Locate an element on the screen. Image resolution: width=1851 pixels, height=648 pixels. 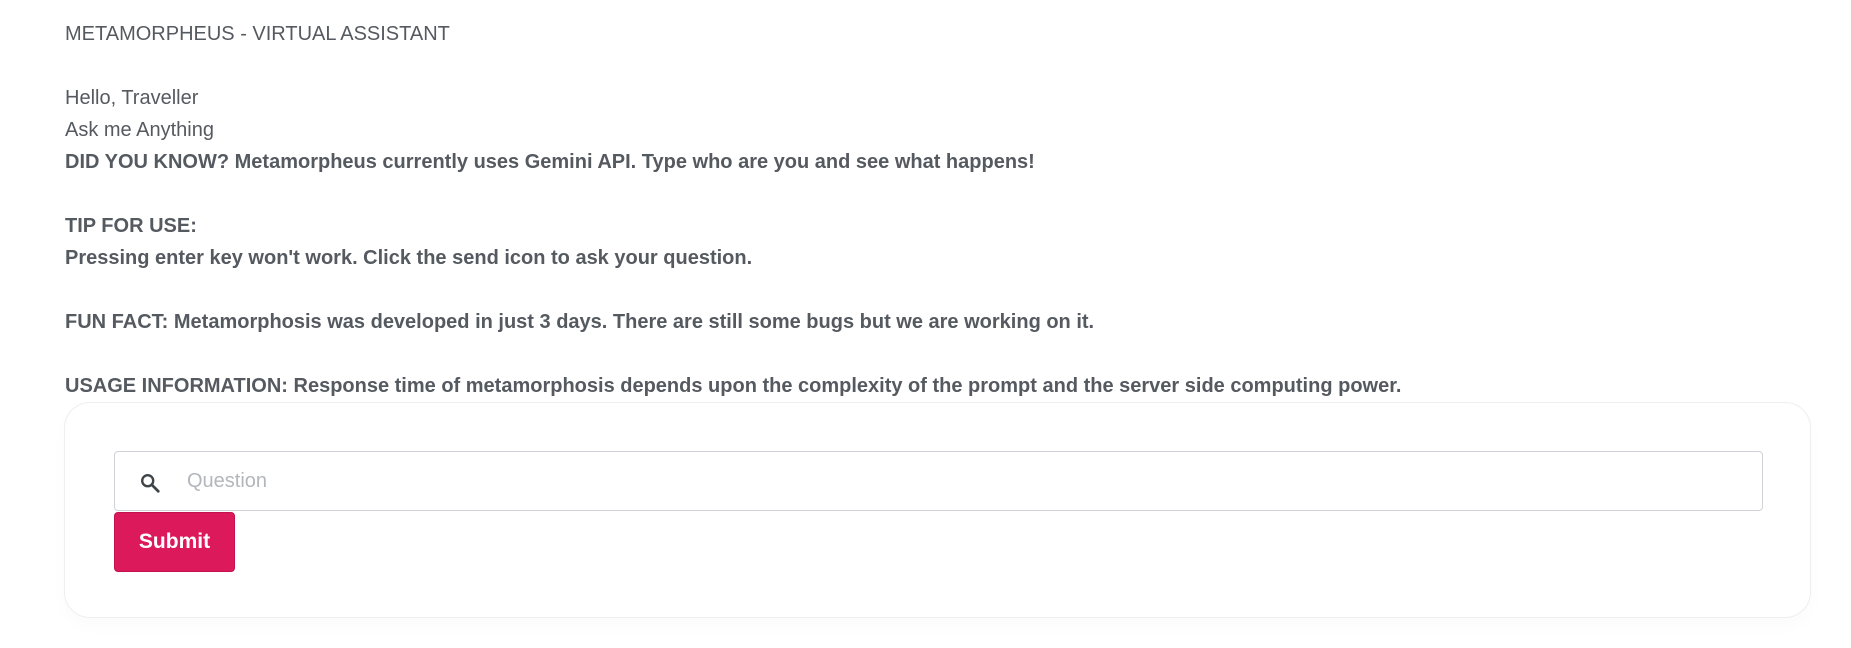
ask-me-text: Ask me Anything is located at coordinates (139, 130).